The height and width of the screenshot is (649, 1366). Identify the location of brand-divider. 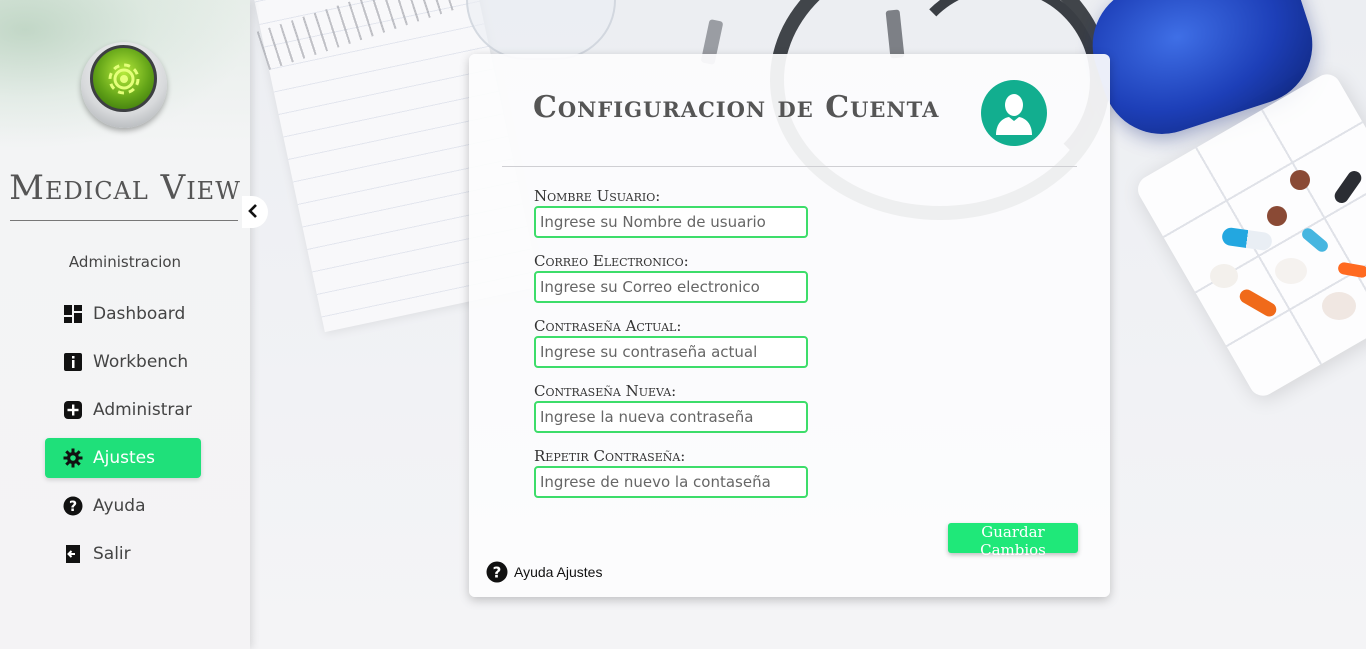
(124, 220).